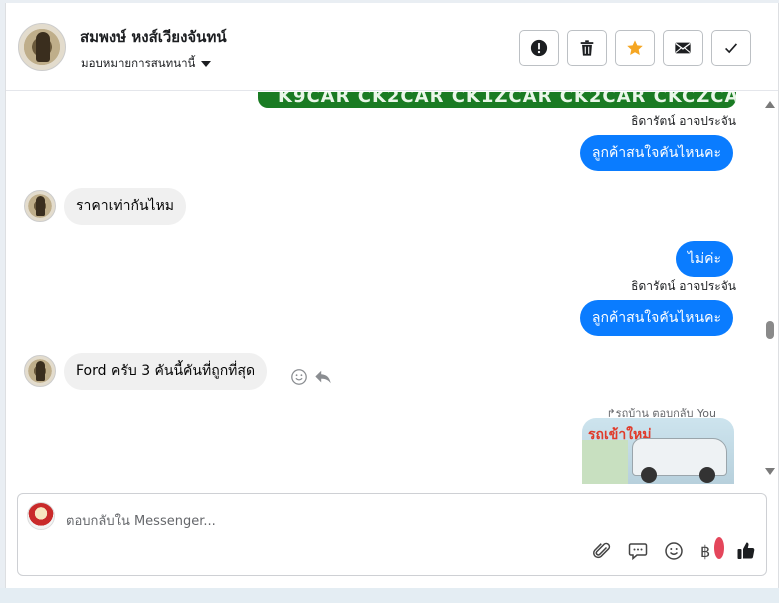 The width and height of the screenshot is (779, 603). I want to click on star-button, so click(635, 48).